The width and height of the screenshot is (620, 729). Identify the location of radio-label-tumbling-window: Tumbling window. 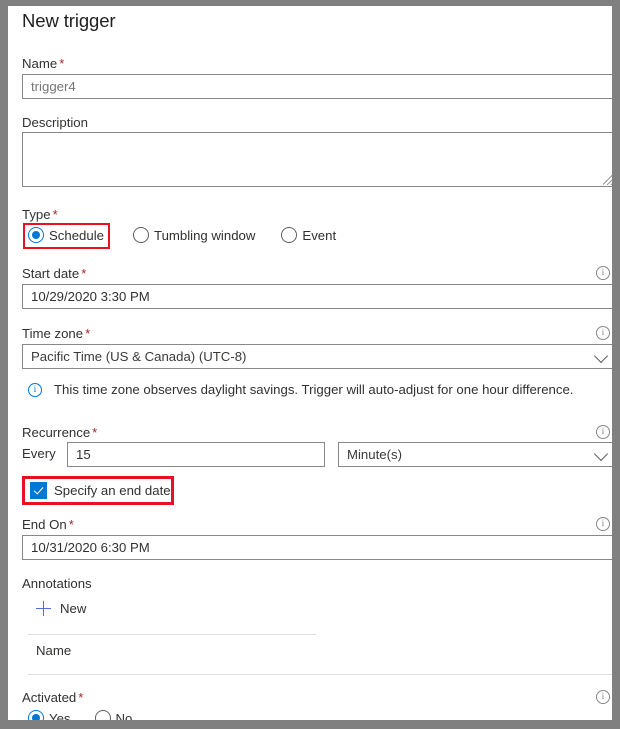
(205, 235).